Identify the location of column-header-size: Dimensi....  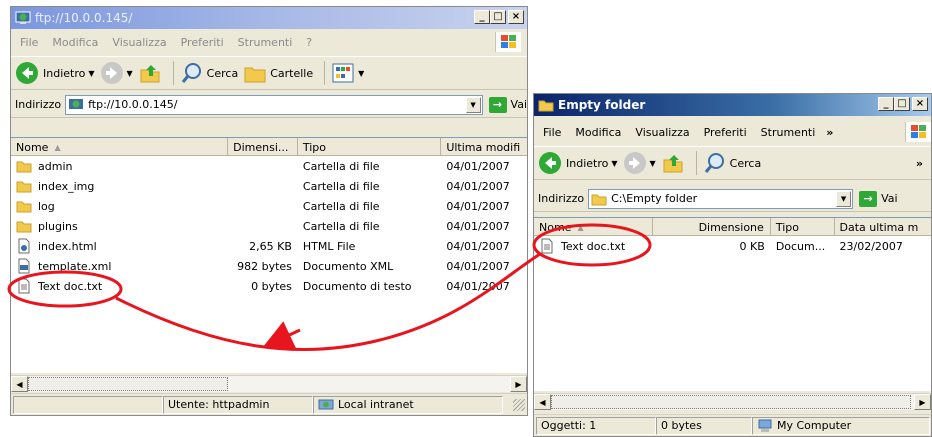
(263, 147).